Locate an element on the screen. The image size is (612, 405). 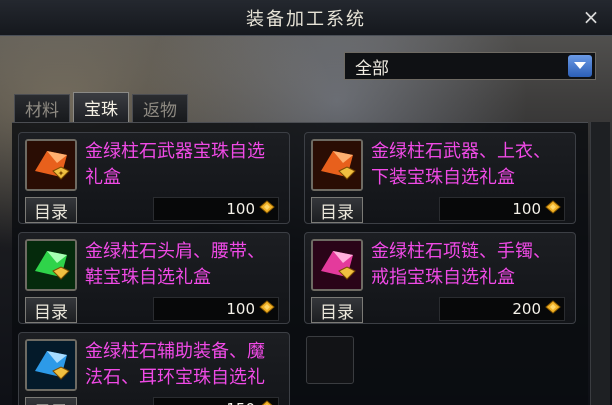
item-card: ✦ 金绿柱石武器宝珠自选礼盒 目录 100 is located at coordinates (154, 178).